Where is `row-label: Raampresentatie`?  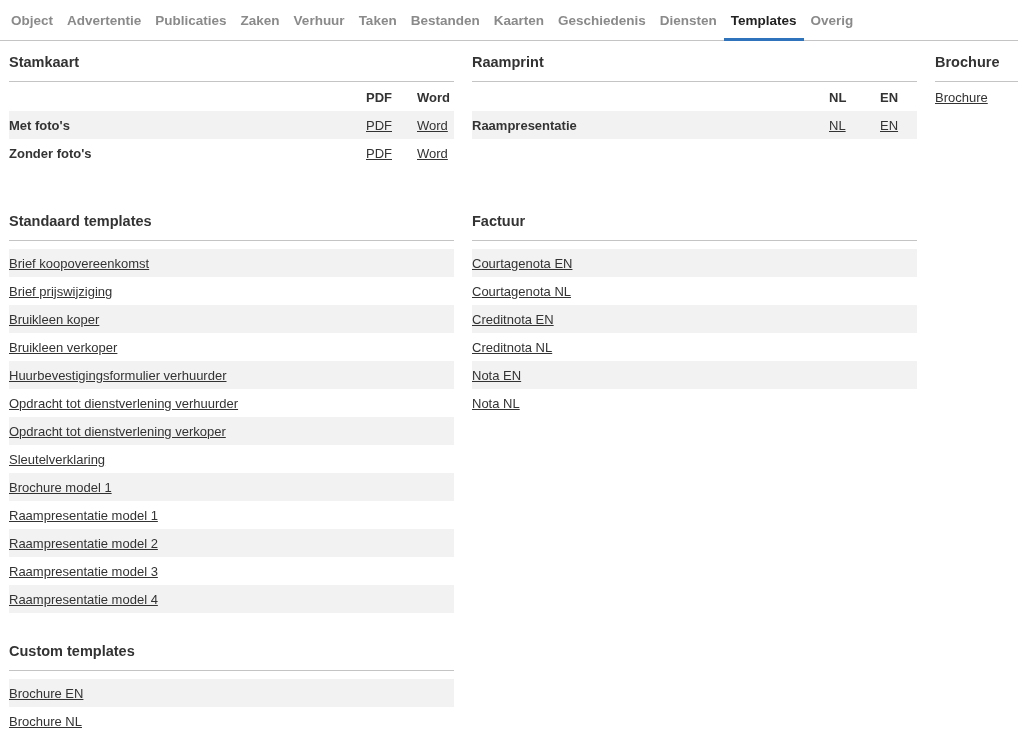 row-label: Raampresentatie is located at coordinates (524, 125).